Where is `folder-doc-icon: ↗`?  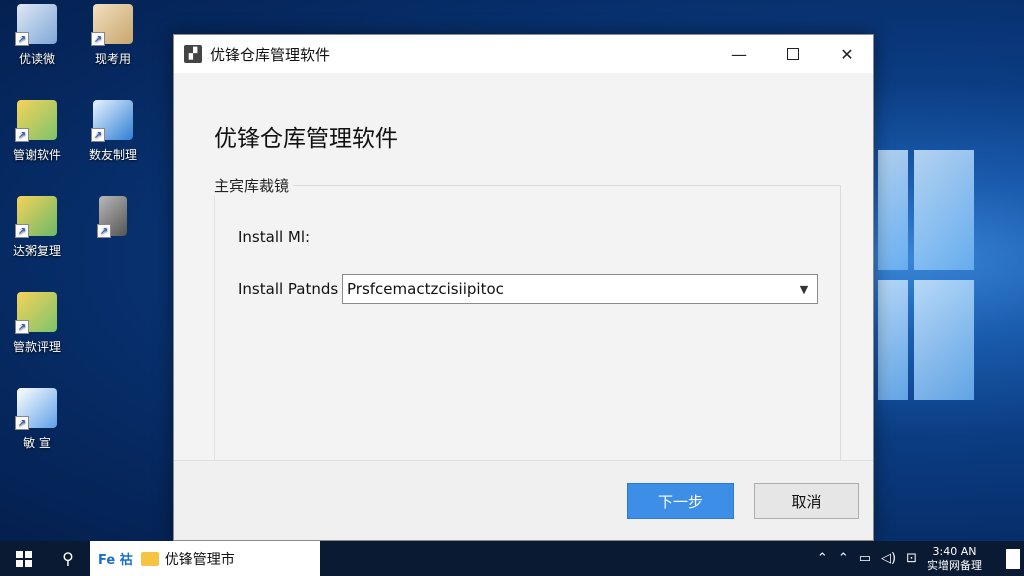
folder-doc-icon: ↗ is located at coordinates (36, 217).